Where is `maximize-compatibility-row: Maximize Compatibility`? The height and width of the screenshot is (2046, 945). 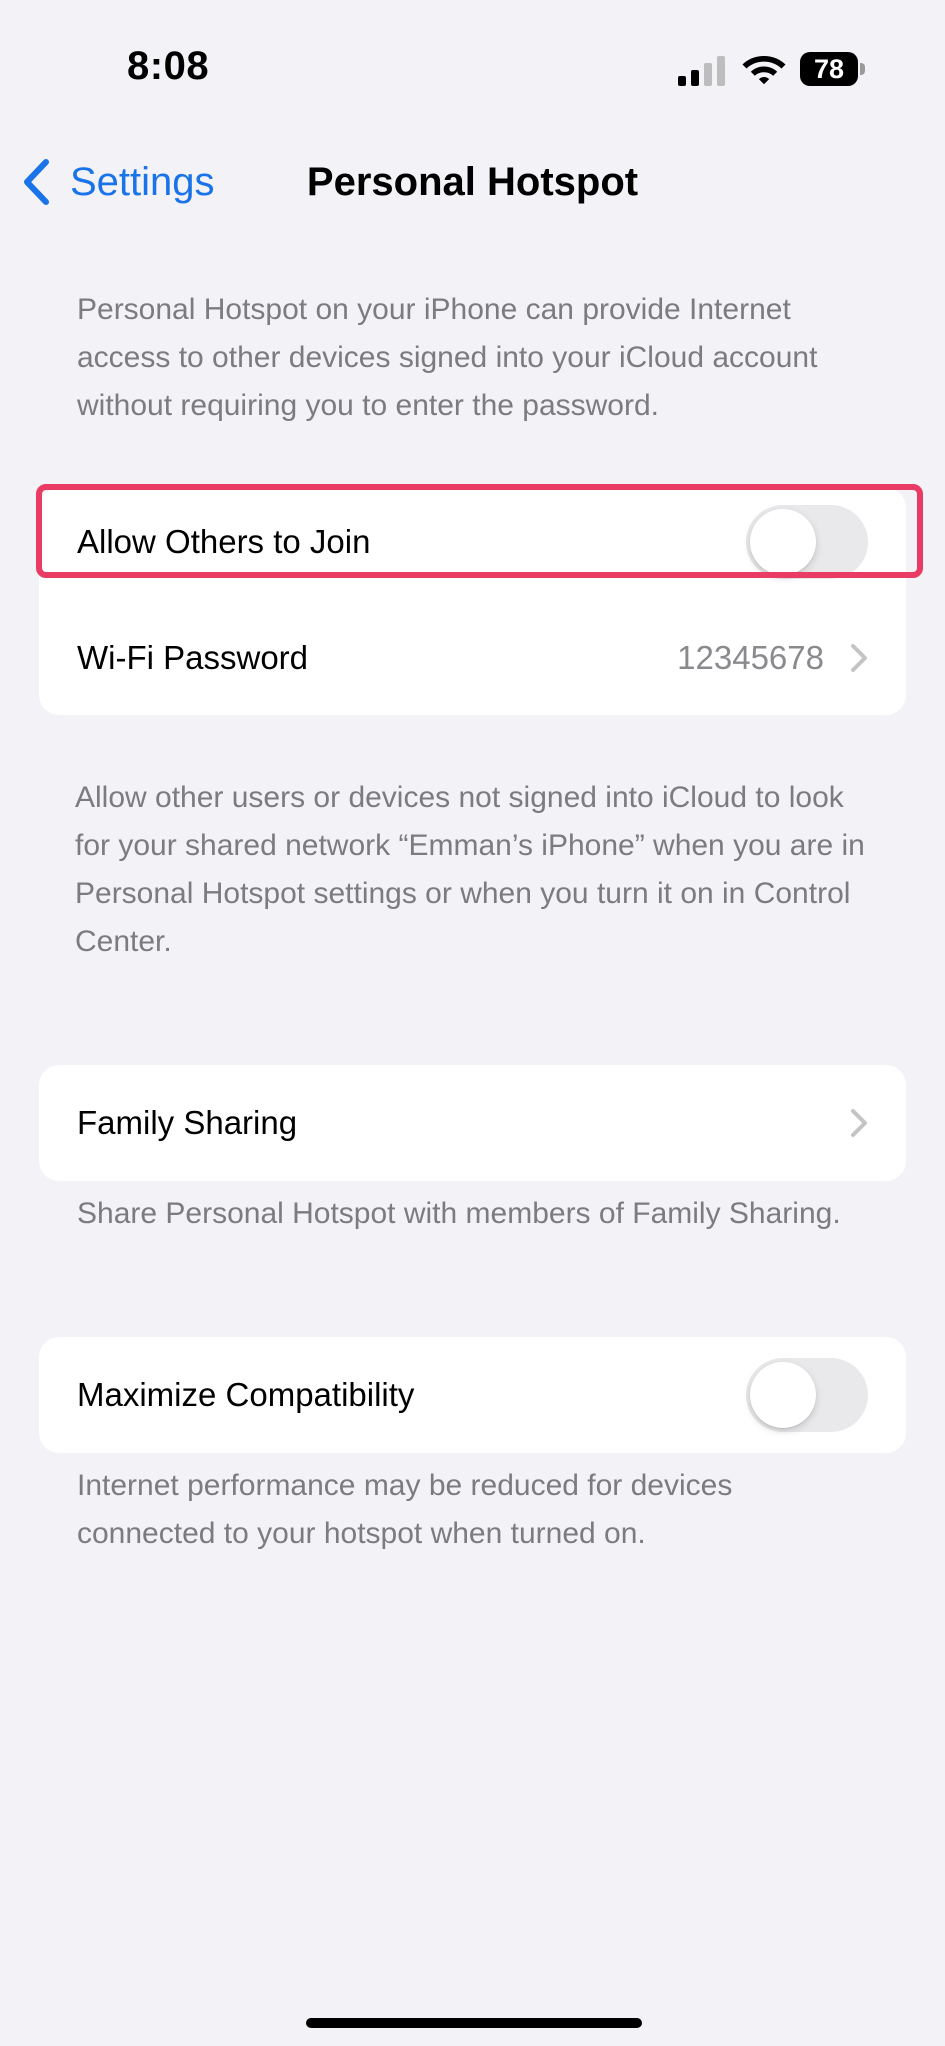 maximize-compatibility-row: Maximize Compatibility is located at coordinates (472, 1395).